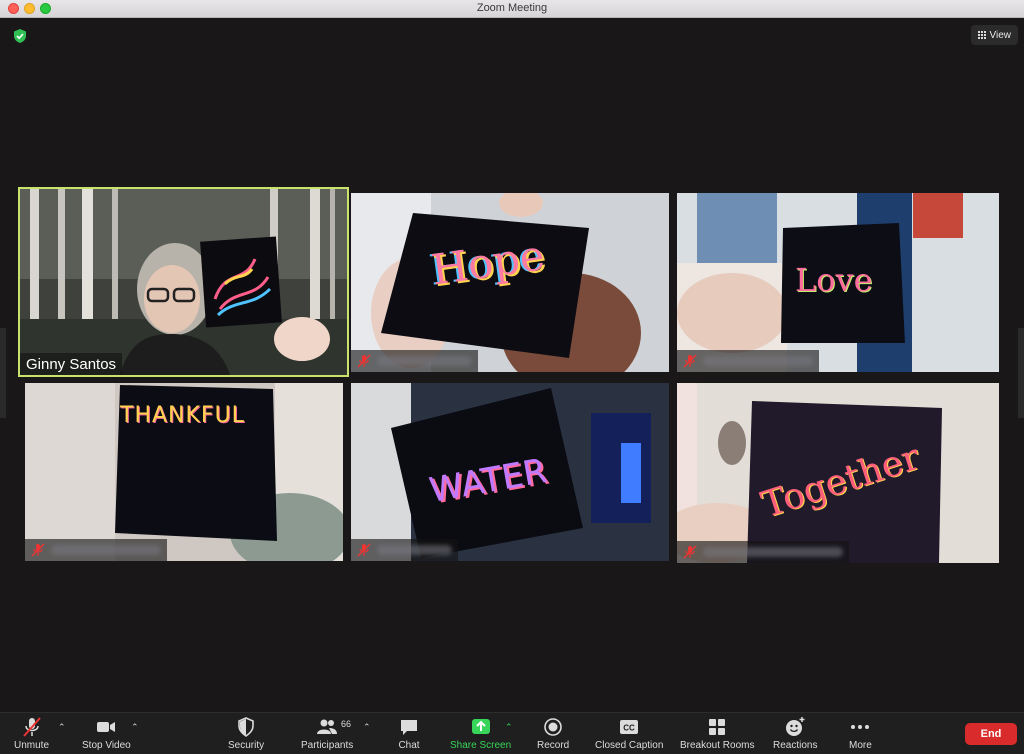 This screenshot has width=1024, height=754. Describe the element at coordinates (327, 726) in the screenshot. I see `participants-icon` at that location.